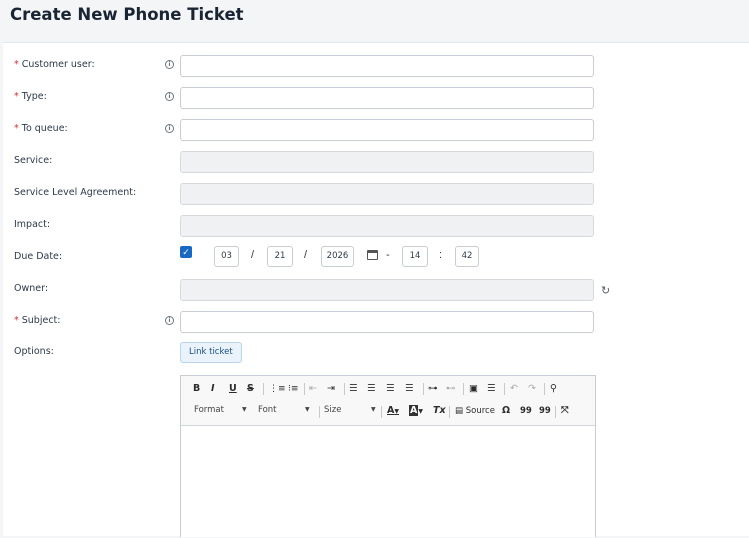  What do you see at coordinates (33, 160) in the screenshot?
I see `service-label: Service:` at bounding box center [33, 160].